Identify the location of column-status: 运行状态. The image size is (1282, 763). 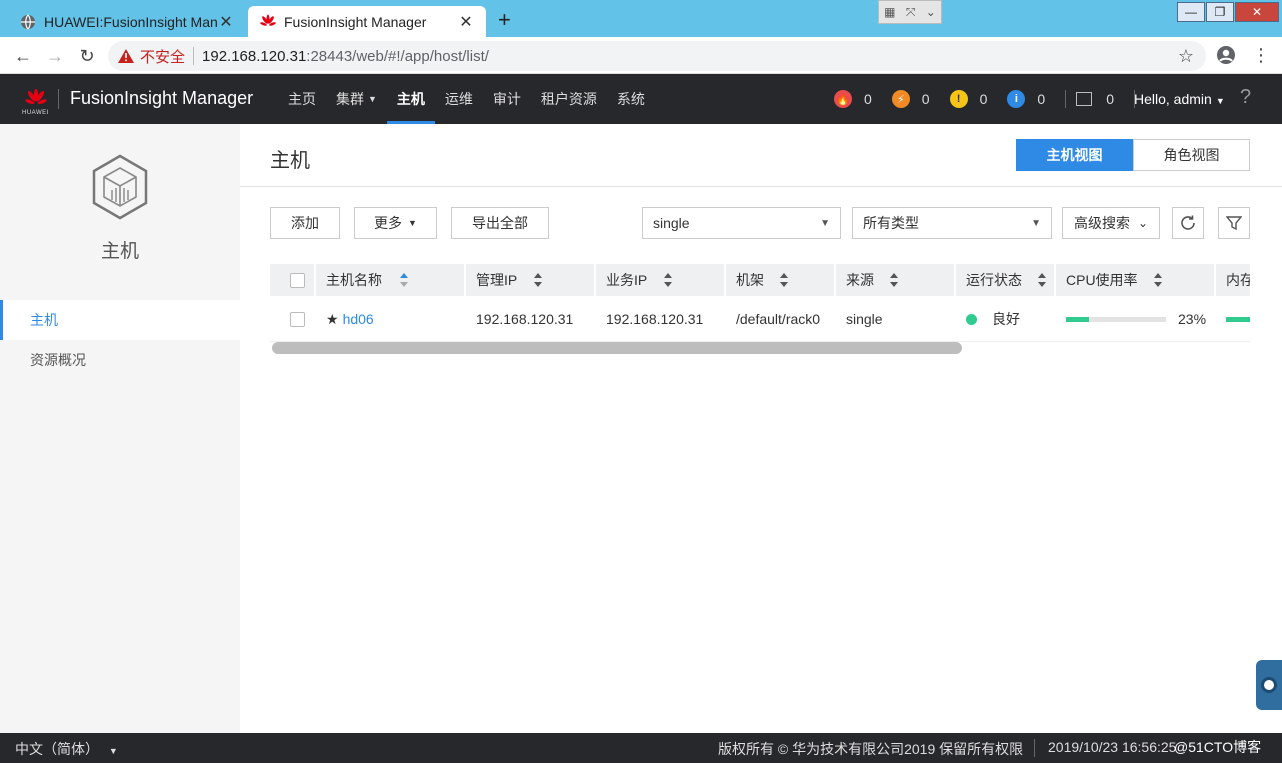
(1006, 280).